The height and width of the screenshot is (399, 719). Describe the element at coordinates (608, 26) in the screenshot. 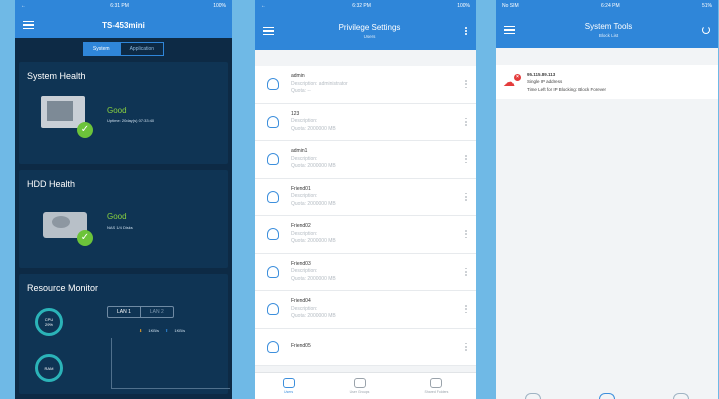

I see `page-title: System Tools` at that location.